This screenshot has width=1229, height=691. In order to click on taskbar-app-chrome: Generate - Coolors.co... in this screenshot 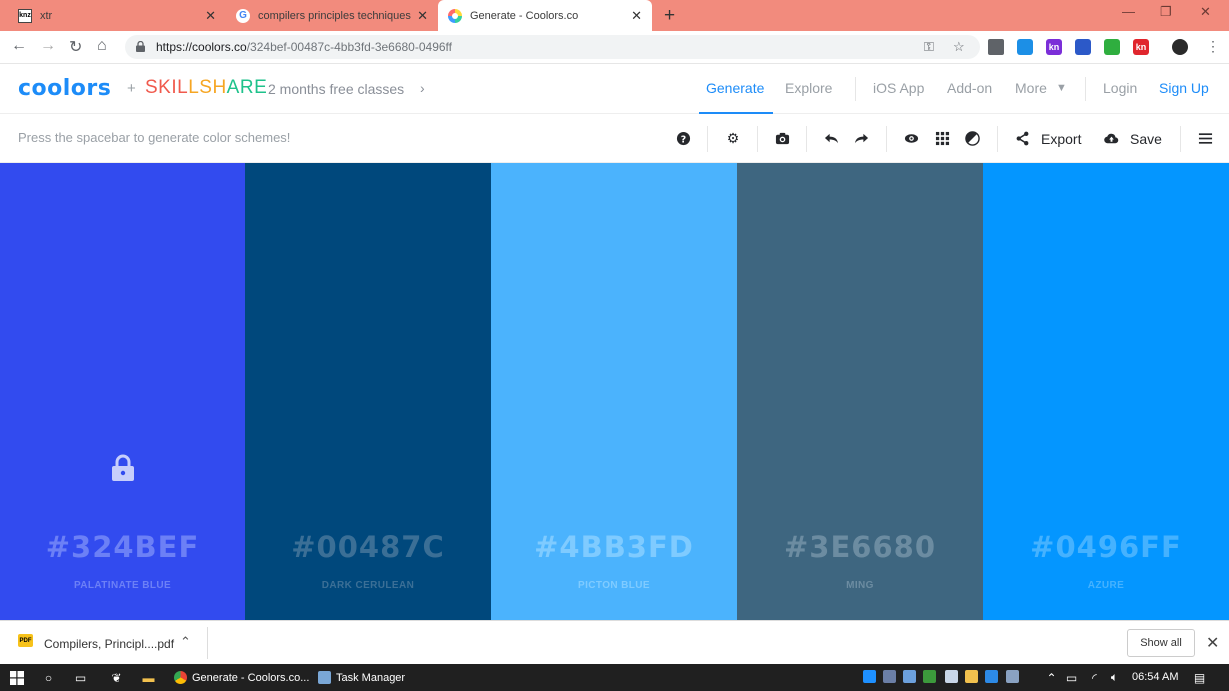, I will do `click(241, 677)`.